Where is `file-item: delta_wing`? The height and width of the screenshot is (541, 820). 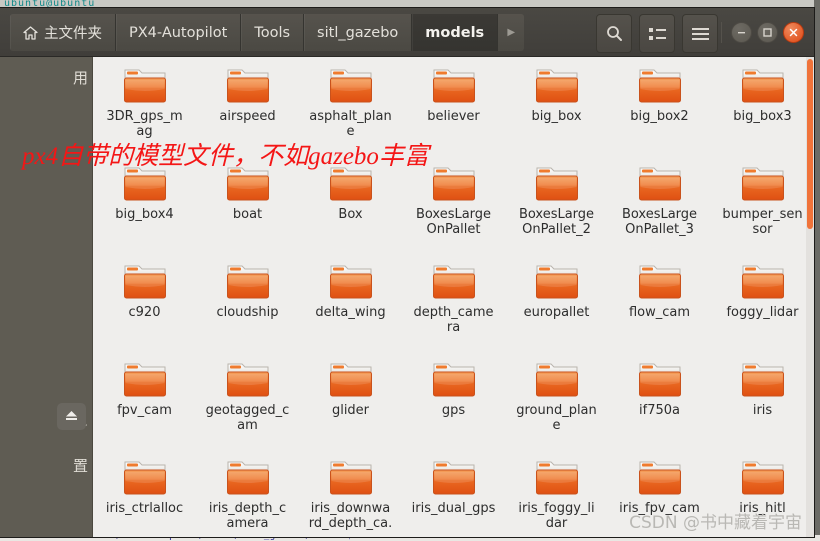 file-item: delta_wing is located at coordinates (350, 308).